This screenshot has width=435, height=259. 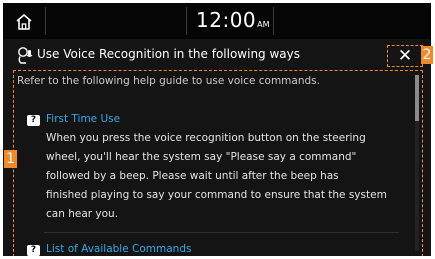 I want to click on section-body-line: can hear you., so click(x=82, y=214).